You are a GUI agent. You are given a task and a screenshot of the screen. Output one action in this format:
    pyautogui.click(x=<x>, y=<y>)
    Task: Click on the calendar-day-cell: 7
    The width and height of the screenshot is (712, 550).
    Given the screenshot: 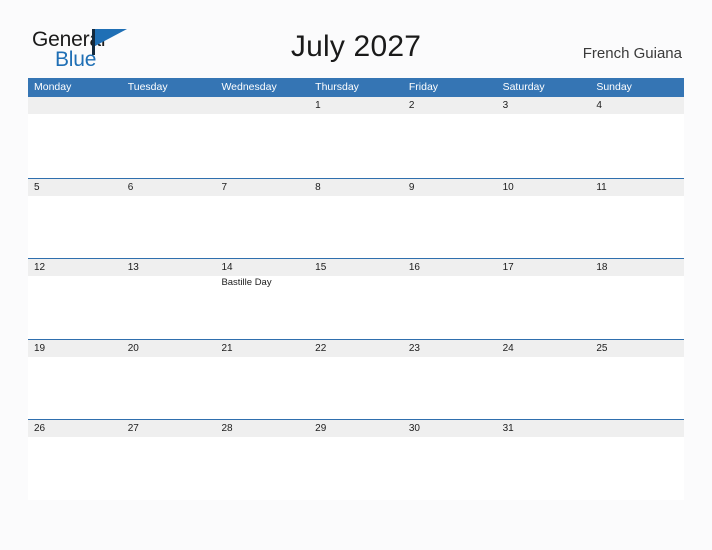 What is the action you would take?
    pyautogui.click(x=262, y=187)
    